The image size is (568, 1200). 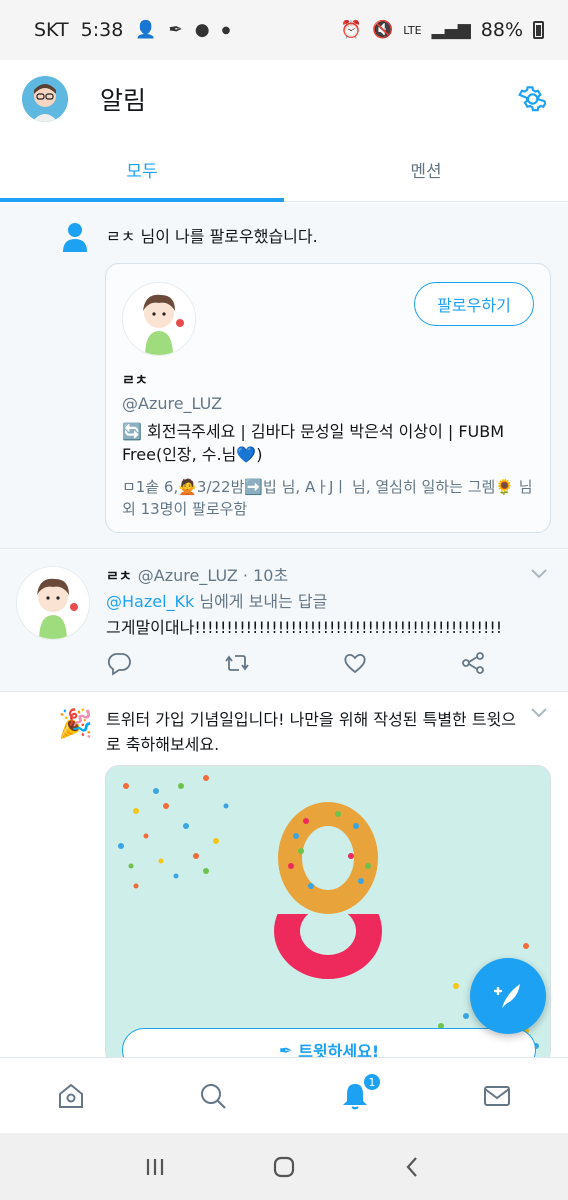 What do you see at coordinates (501, 30) in the screenshot?
I see `battery-percent: 88%` at bounding box center [501, 30].